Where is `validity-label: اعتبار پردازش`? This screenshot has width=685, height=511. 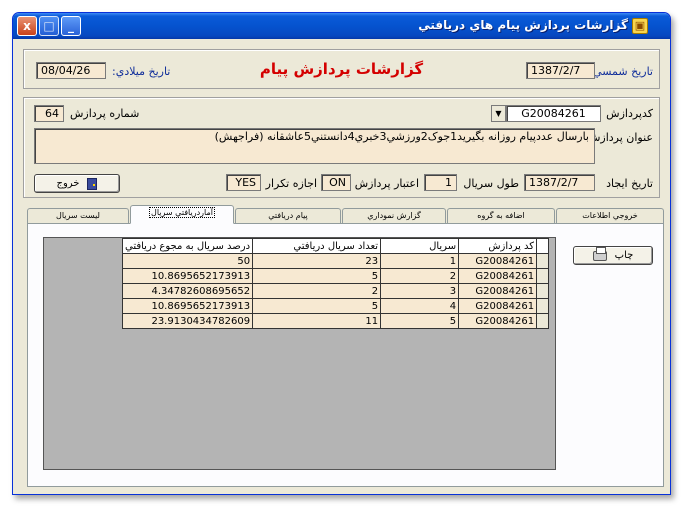
validity-label: اعتبار پردازش is located at coordinates (386, 183).